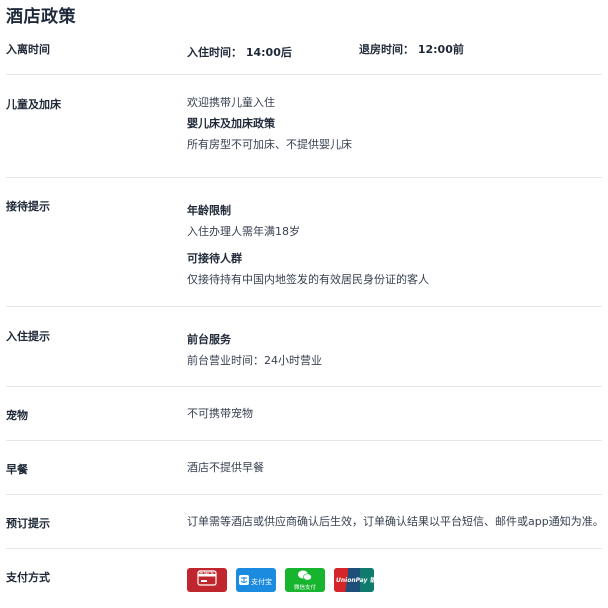 Image resolution: width=608 pixels, height=608 pixels. What do you see at coordinates (214, 258) in the screenshot?
I see `guest-types-title: 可接待人群` at bounding box center [214, 258].